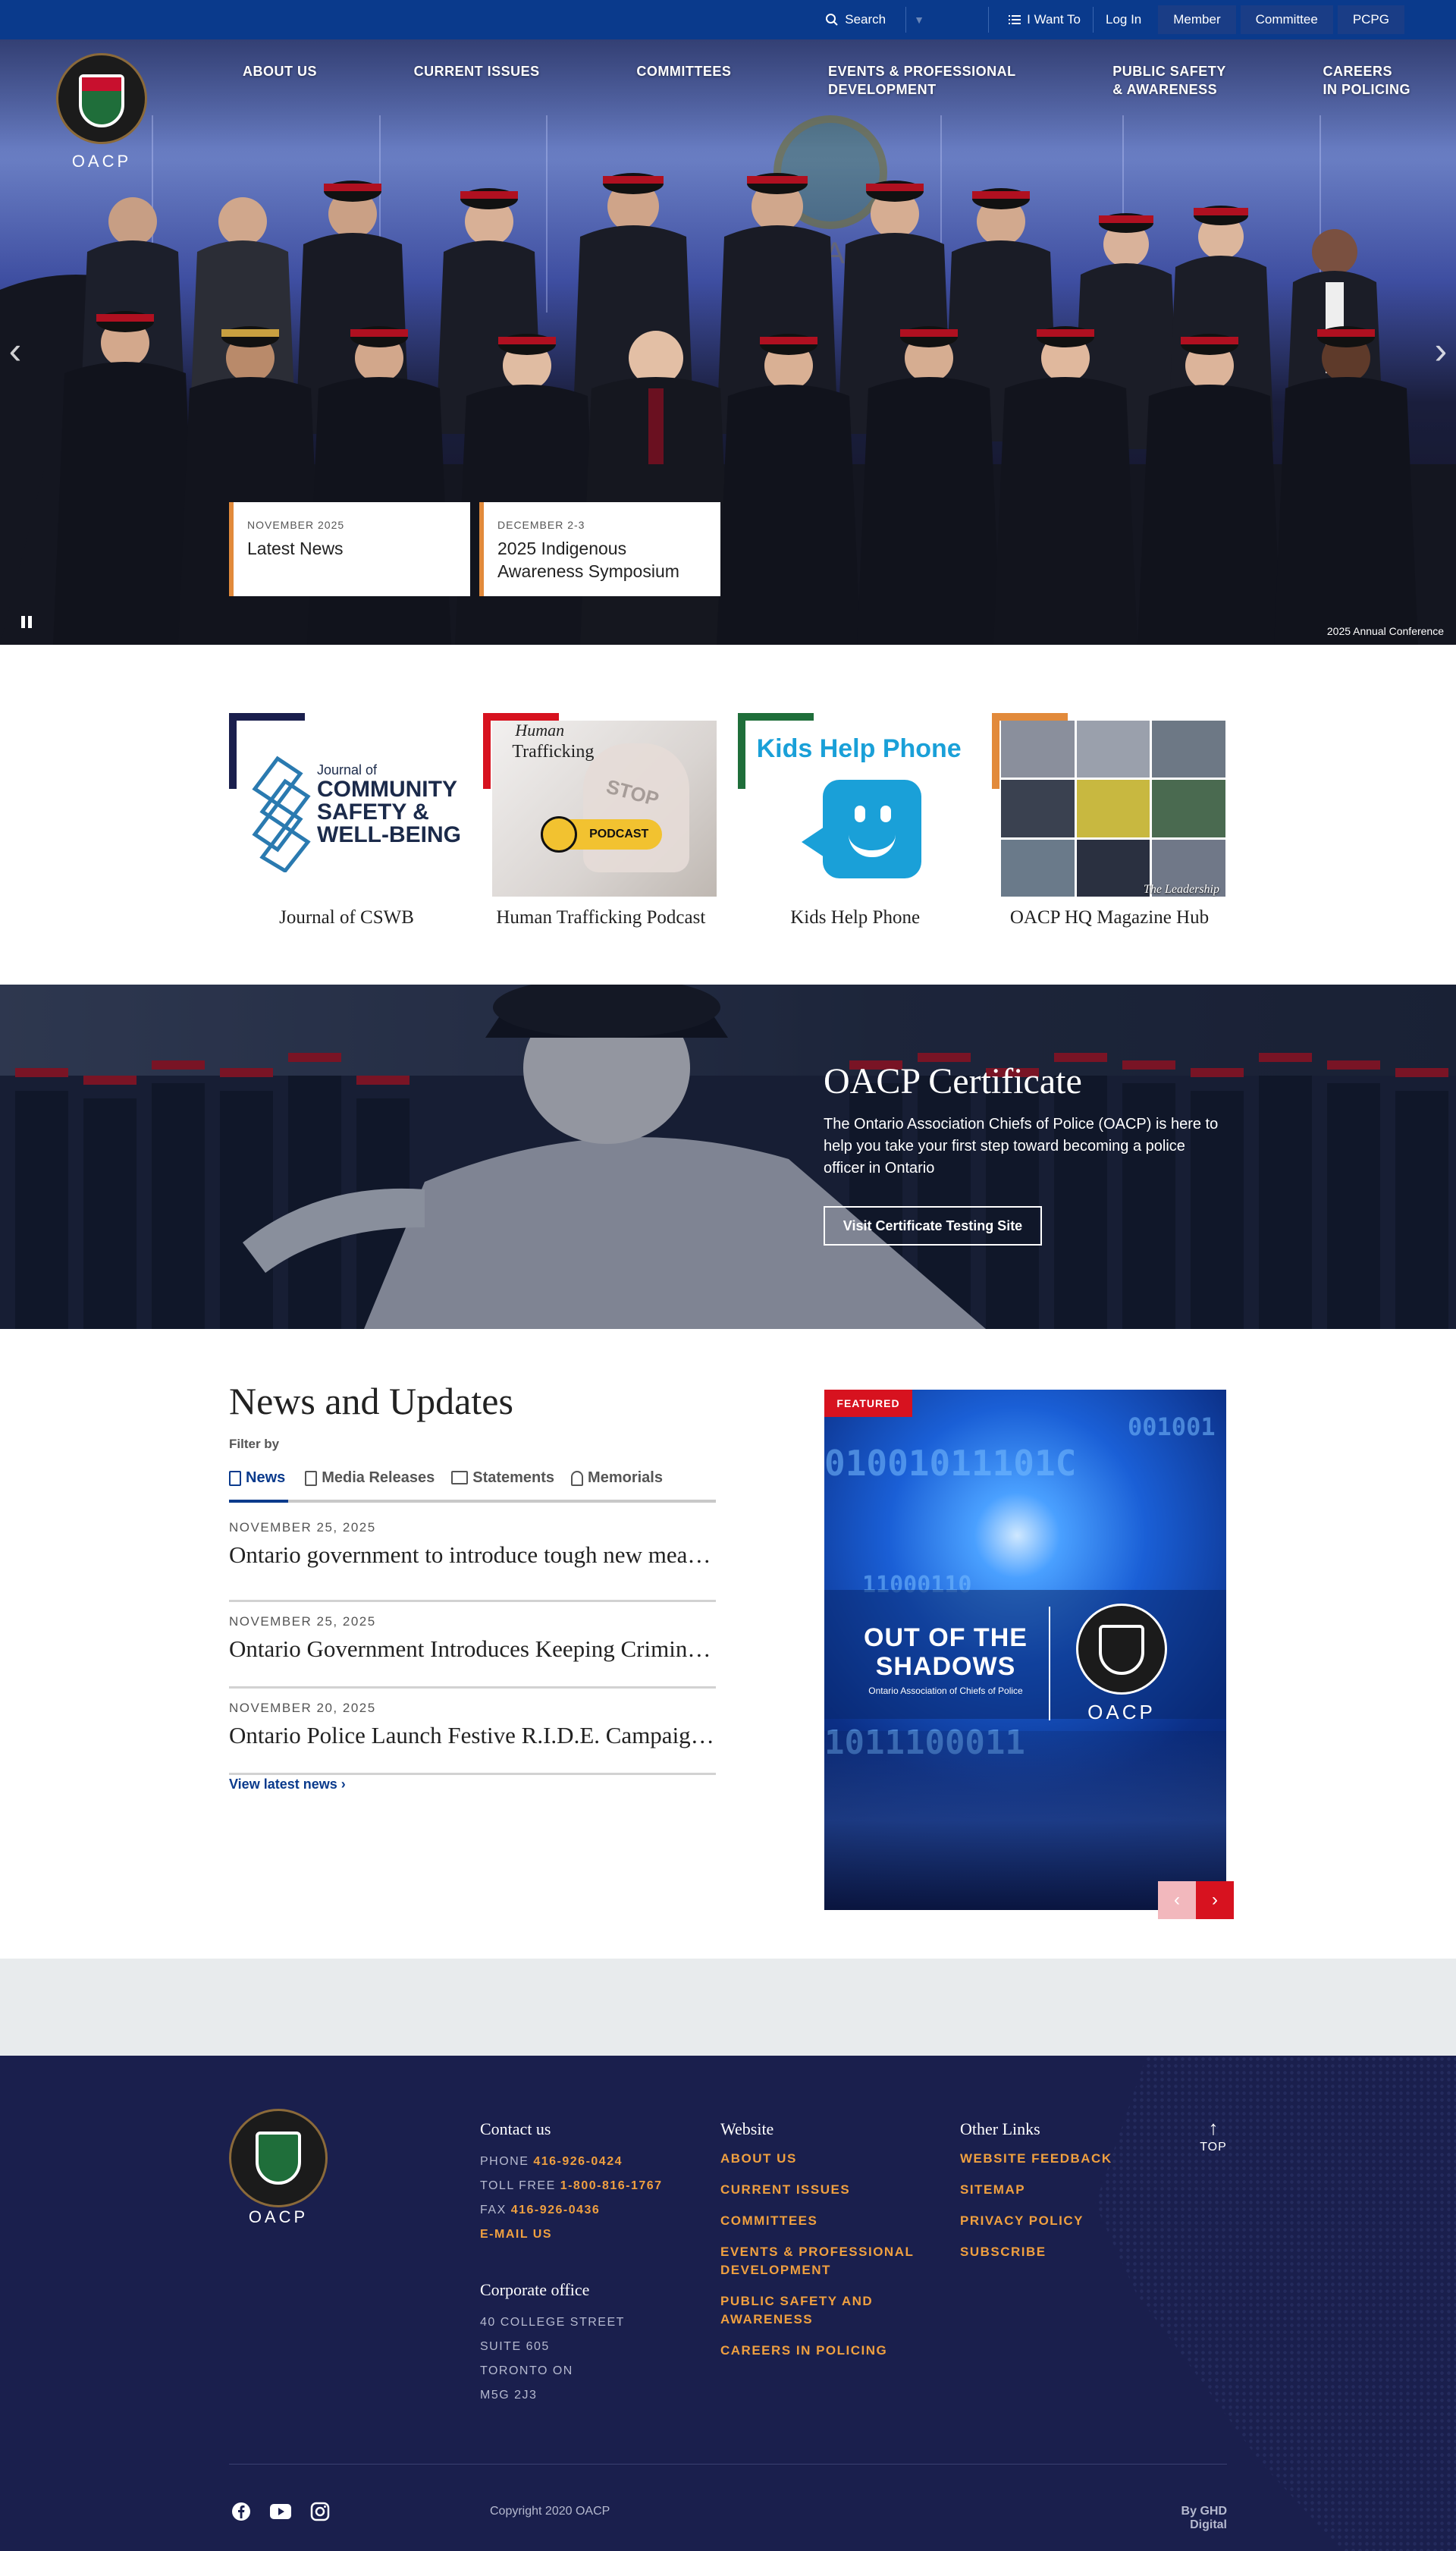 The height and width of the screenshot is (2551, 1456). What do you see at coordinates (102, 125) in the screenshot?
I see `oacp-logo: OACP` at bounding box center [102, 125].